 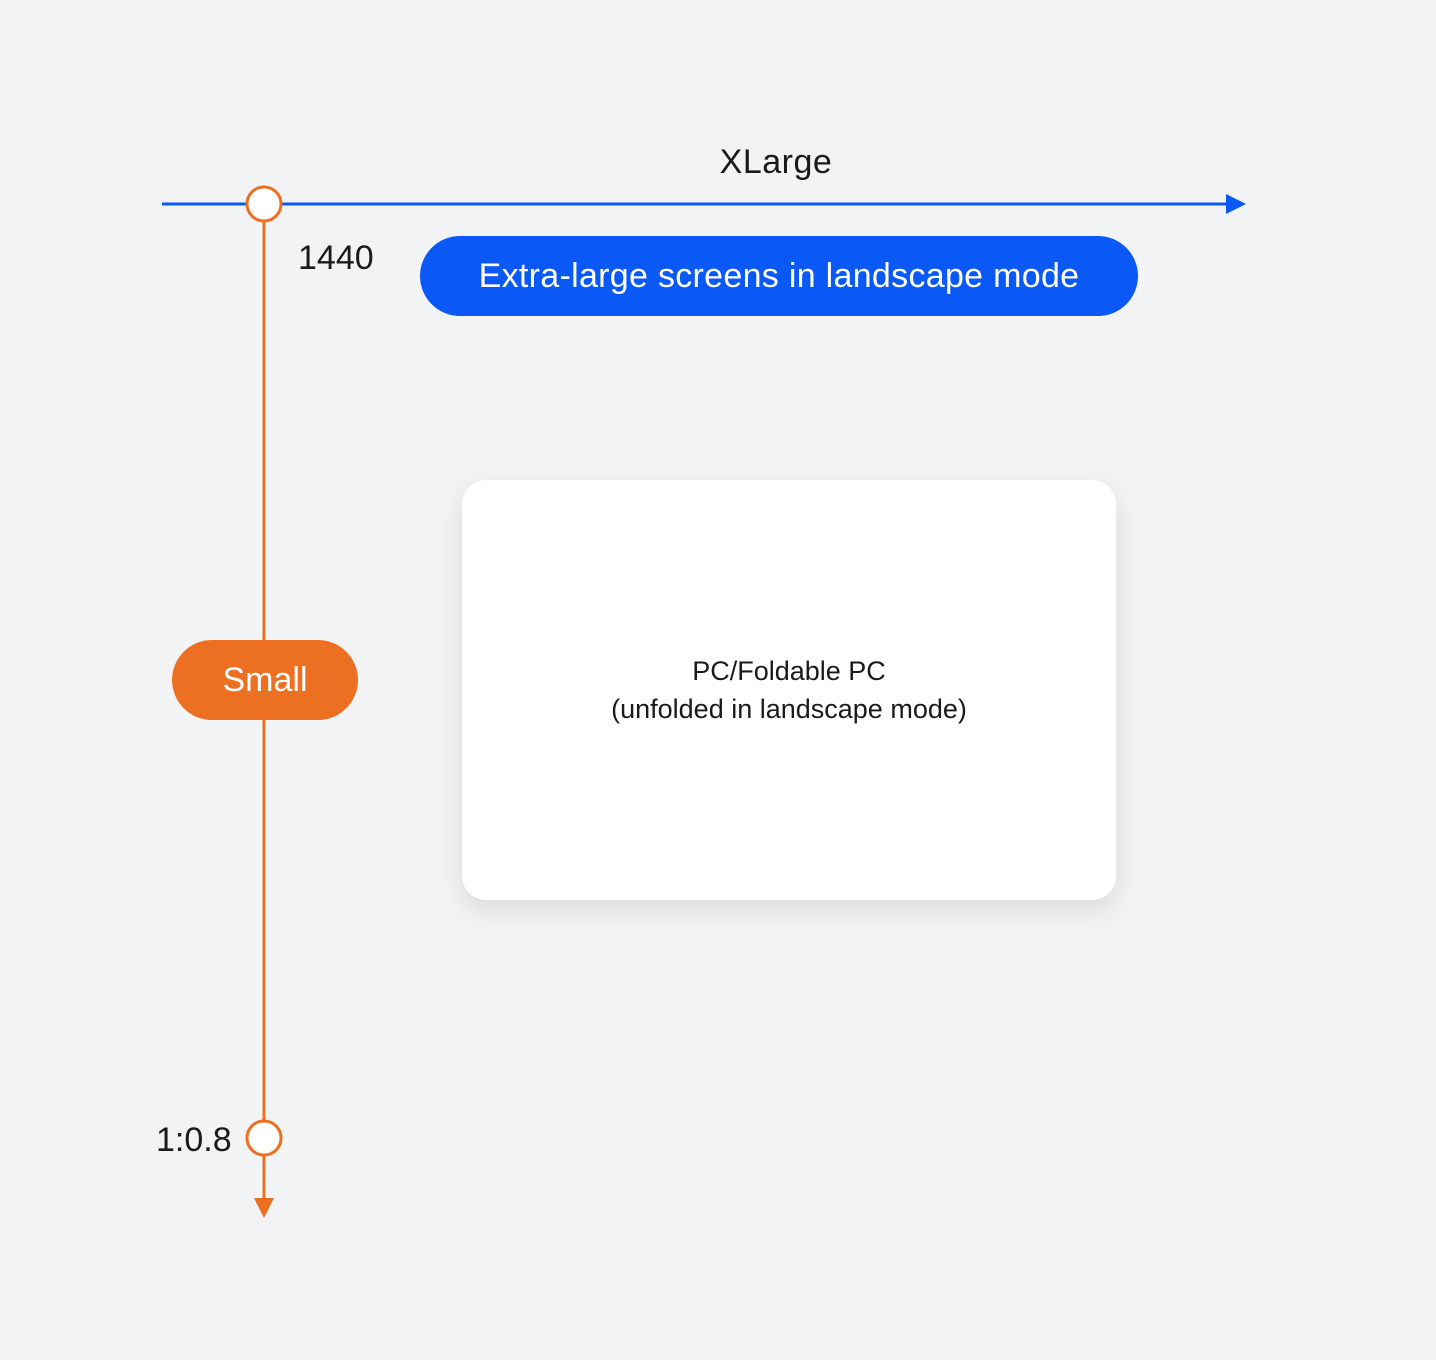 I want to click on ratio-breakpoint-marker, so click(x=264, y=1138).